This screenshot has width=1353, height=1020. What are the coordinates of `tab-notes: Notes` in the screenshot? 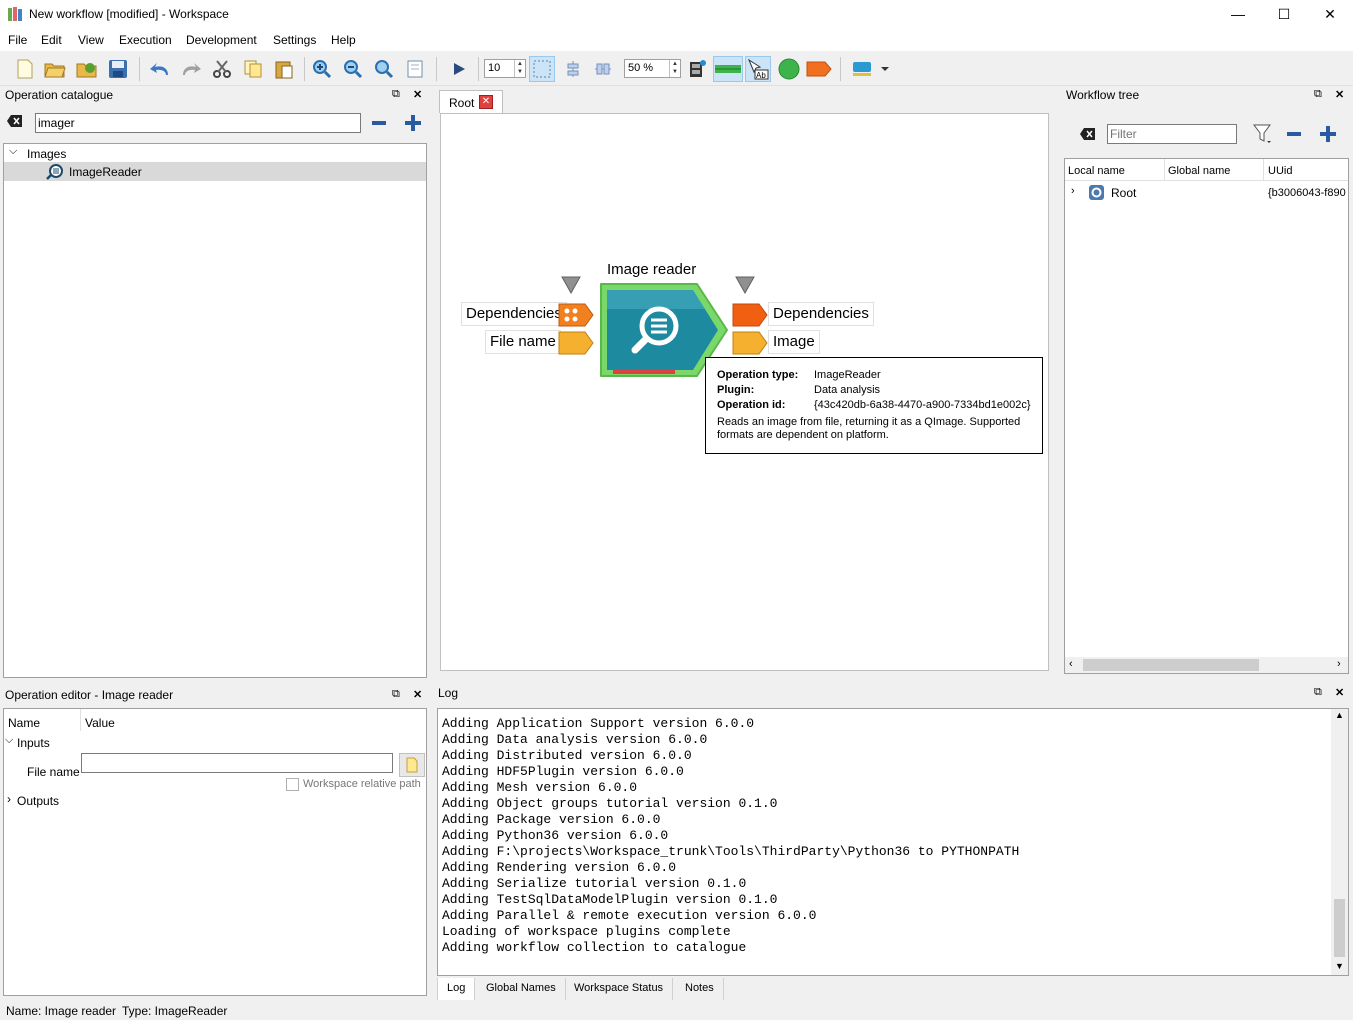 It's located at (700, 989).